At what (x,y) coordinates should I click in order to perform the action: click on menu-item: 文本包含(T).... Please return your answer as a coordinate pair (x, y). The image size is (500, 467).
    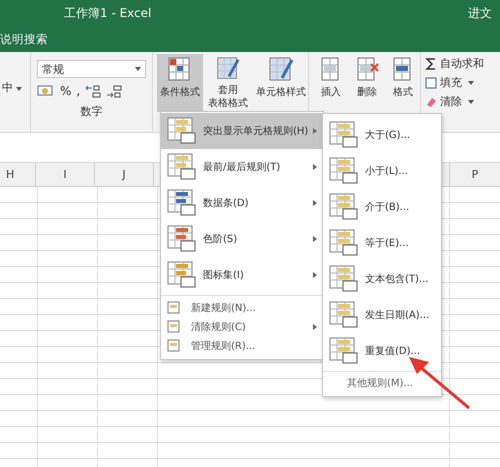
    Looking at the image, I should click on (382, 279).